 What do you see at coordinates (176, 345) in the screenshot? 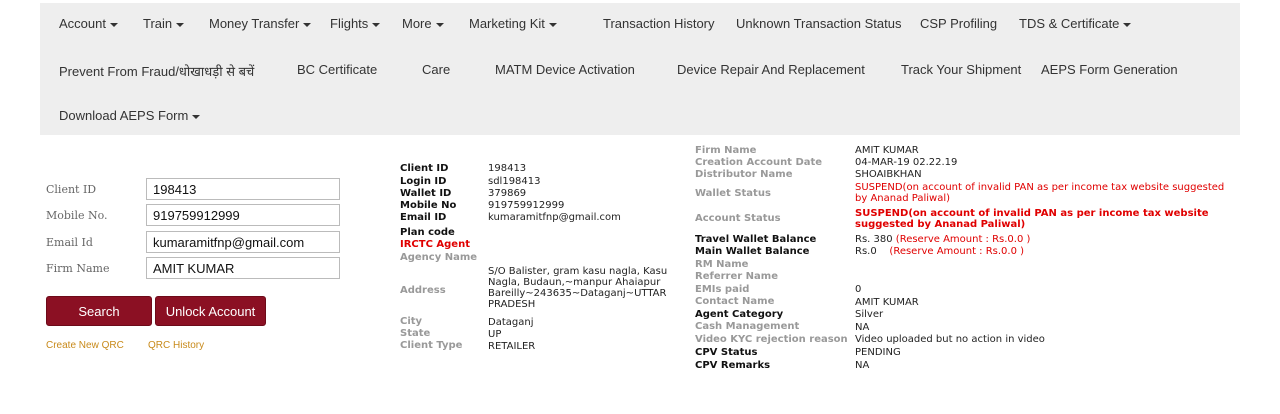
I see `qrc-history-link: QRC History` at bounding box center [176, 345].